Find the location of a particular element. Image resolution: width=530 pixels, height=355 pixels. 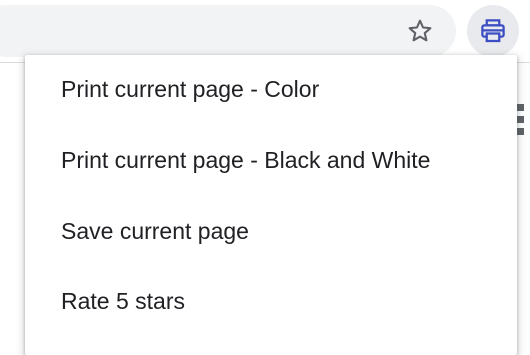

page-menu-icon is located at coordinates (521, 120).